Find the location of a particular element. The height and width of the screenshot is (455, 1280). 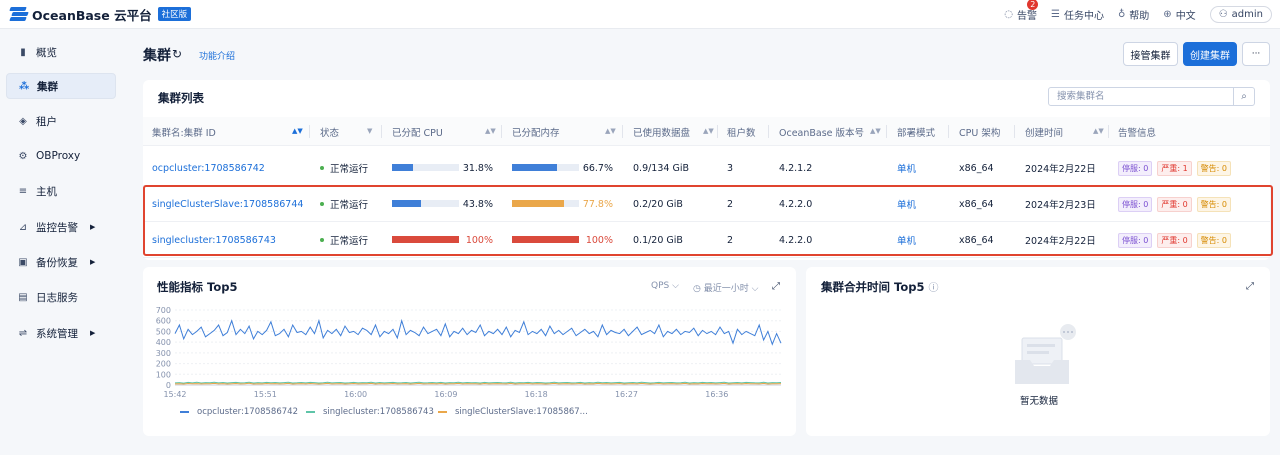

page-title: 集群 is located at coordinates (157, 56).